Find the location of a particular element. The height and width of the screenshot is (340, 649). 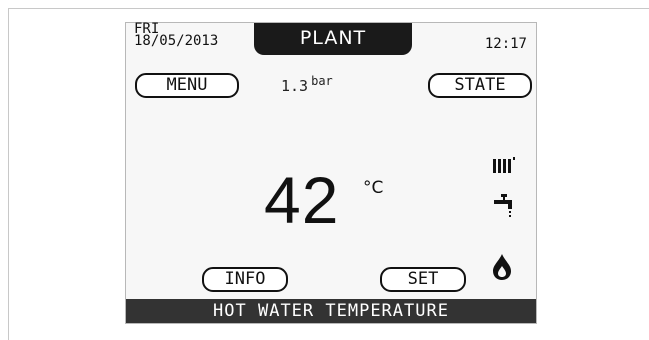

pressure-readout: 1.3 bar is located at coordinates (307, 84).